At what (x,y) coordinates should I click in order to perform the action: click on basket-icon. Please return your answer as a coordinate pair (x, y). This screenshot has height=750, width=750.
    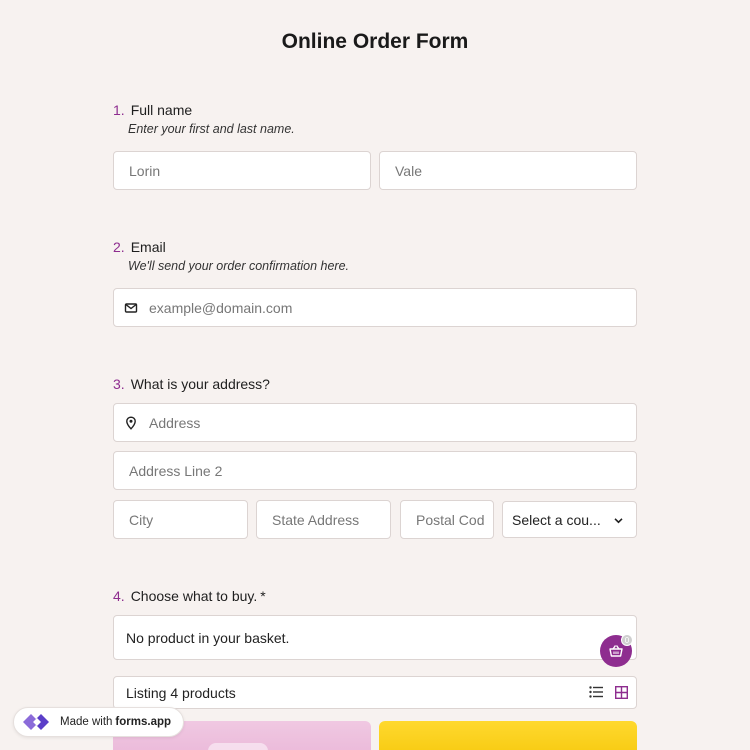
    Looking at the image, I should click on (616, 651).